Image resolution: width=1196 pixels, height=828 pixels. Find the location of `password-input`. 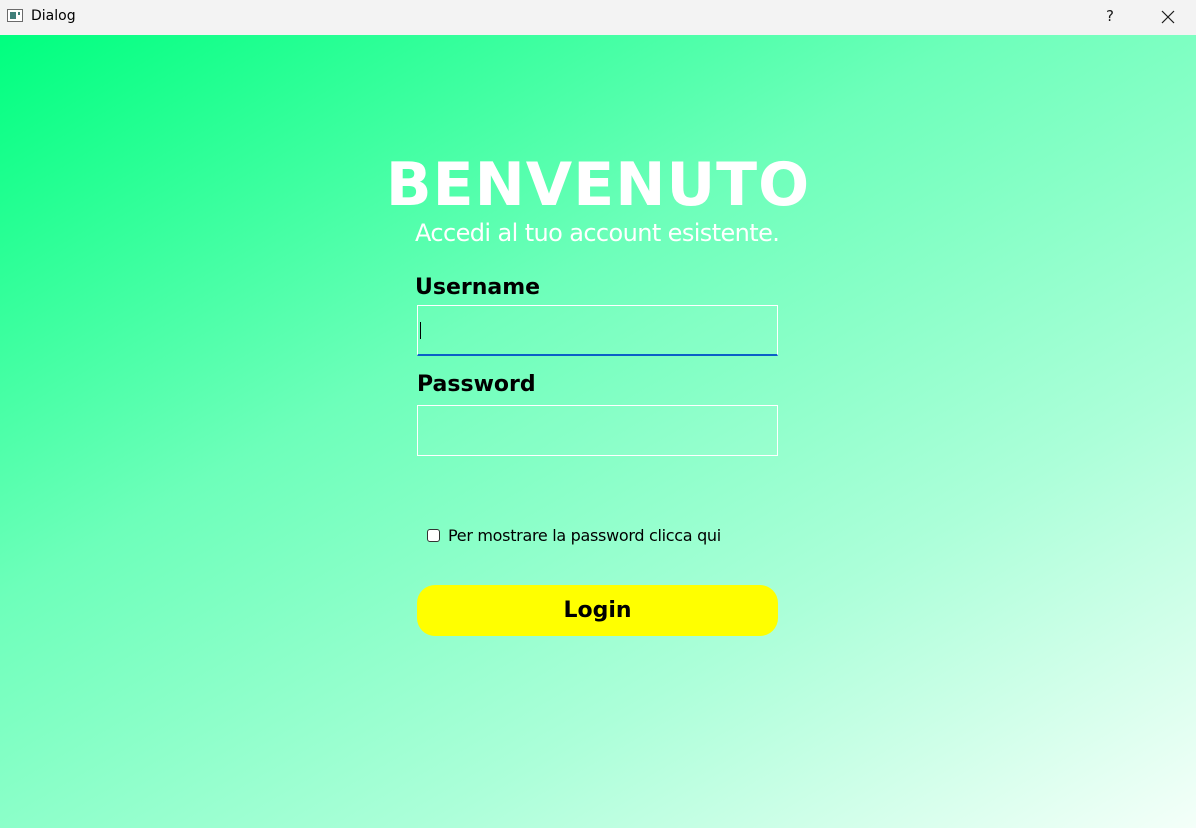

password-input is located at coordinates (597, 430).